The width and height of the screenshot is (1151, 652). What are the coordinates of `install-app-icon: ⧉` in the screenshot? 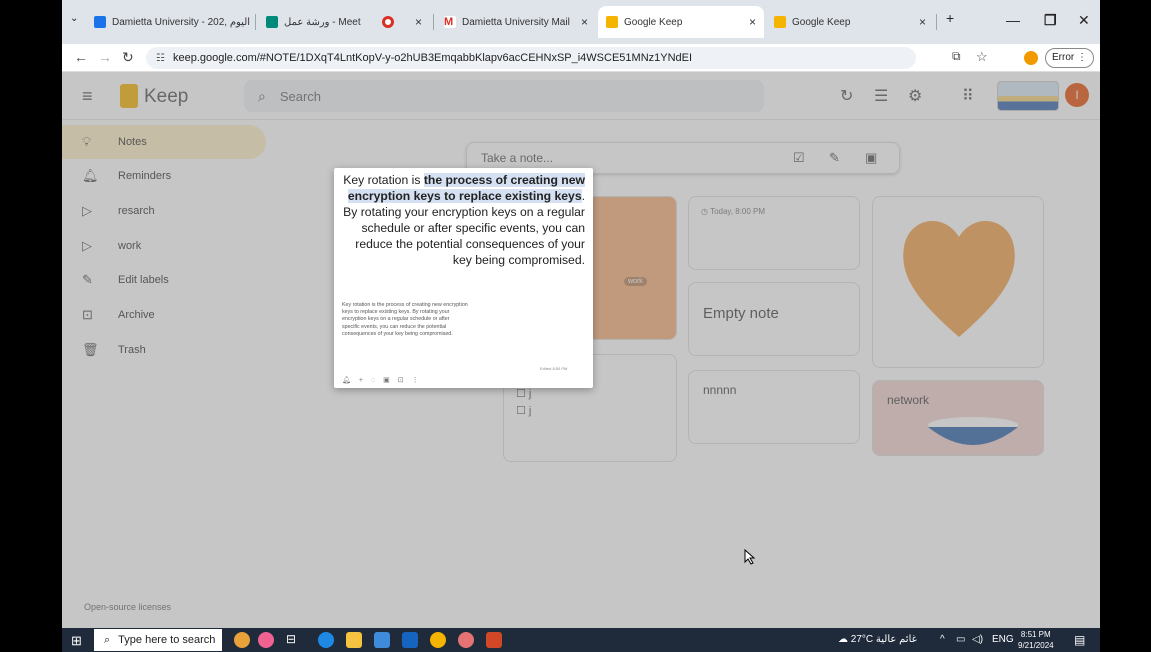 It's located at (956, 56).